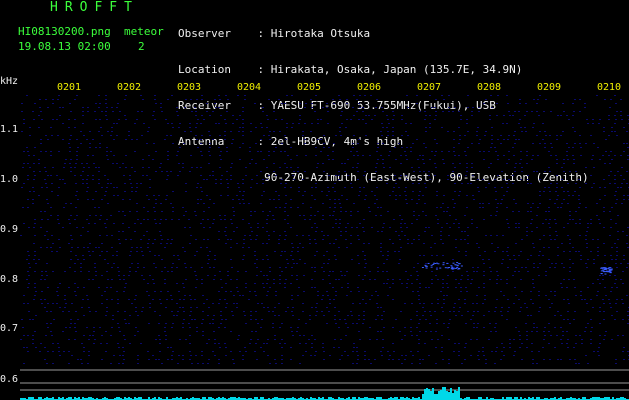  Describe the element at coordinates (9, 229) in the screenshot. I see `y-tick-label: 0.9` at that location.